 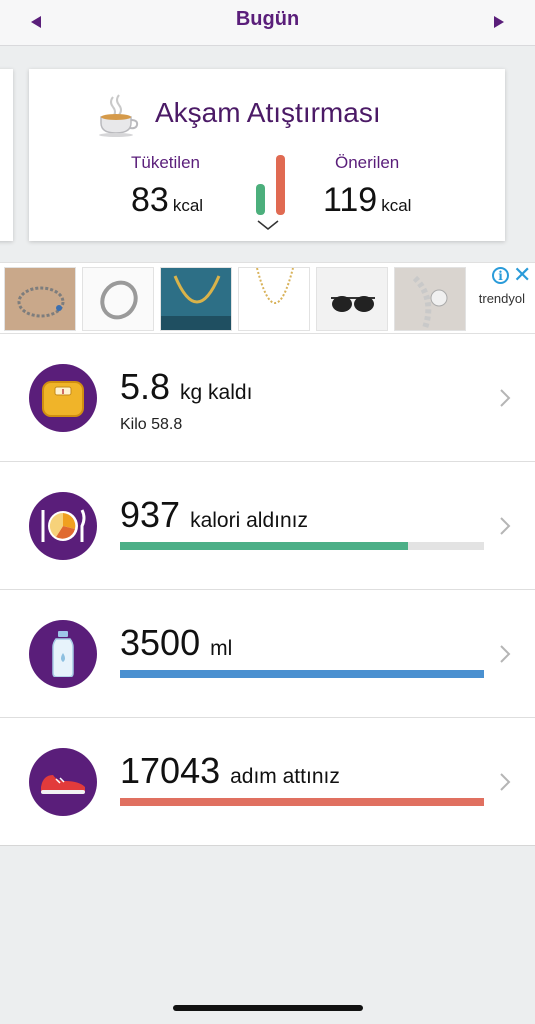 What do you see at coordinates (150, 514) in the screenshot?
I see `calories-value: 937` at bounding box center [150, 514].